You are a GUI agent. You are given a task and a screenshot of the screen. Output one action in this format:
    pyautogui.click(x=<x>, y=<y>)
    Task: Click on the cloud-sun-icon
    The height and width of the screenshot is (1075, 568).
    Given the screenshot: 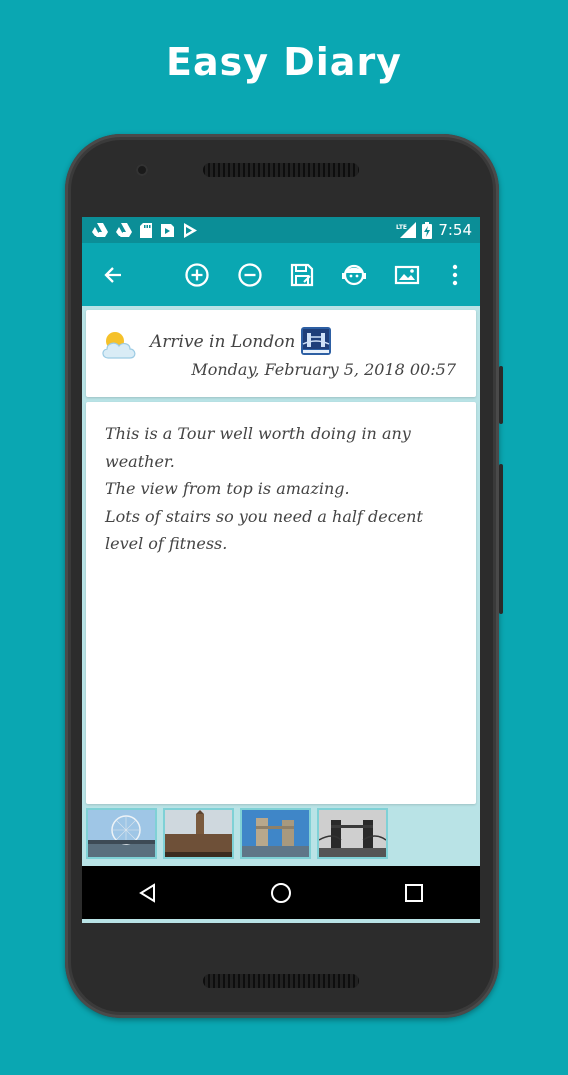 What is the action you would take?
    pyautogui.click(x=120, y=347)
    